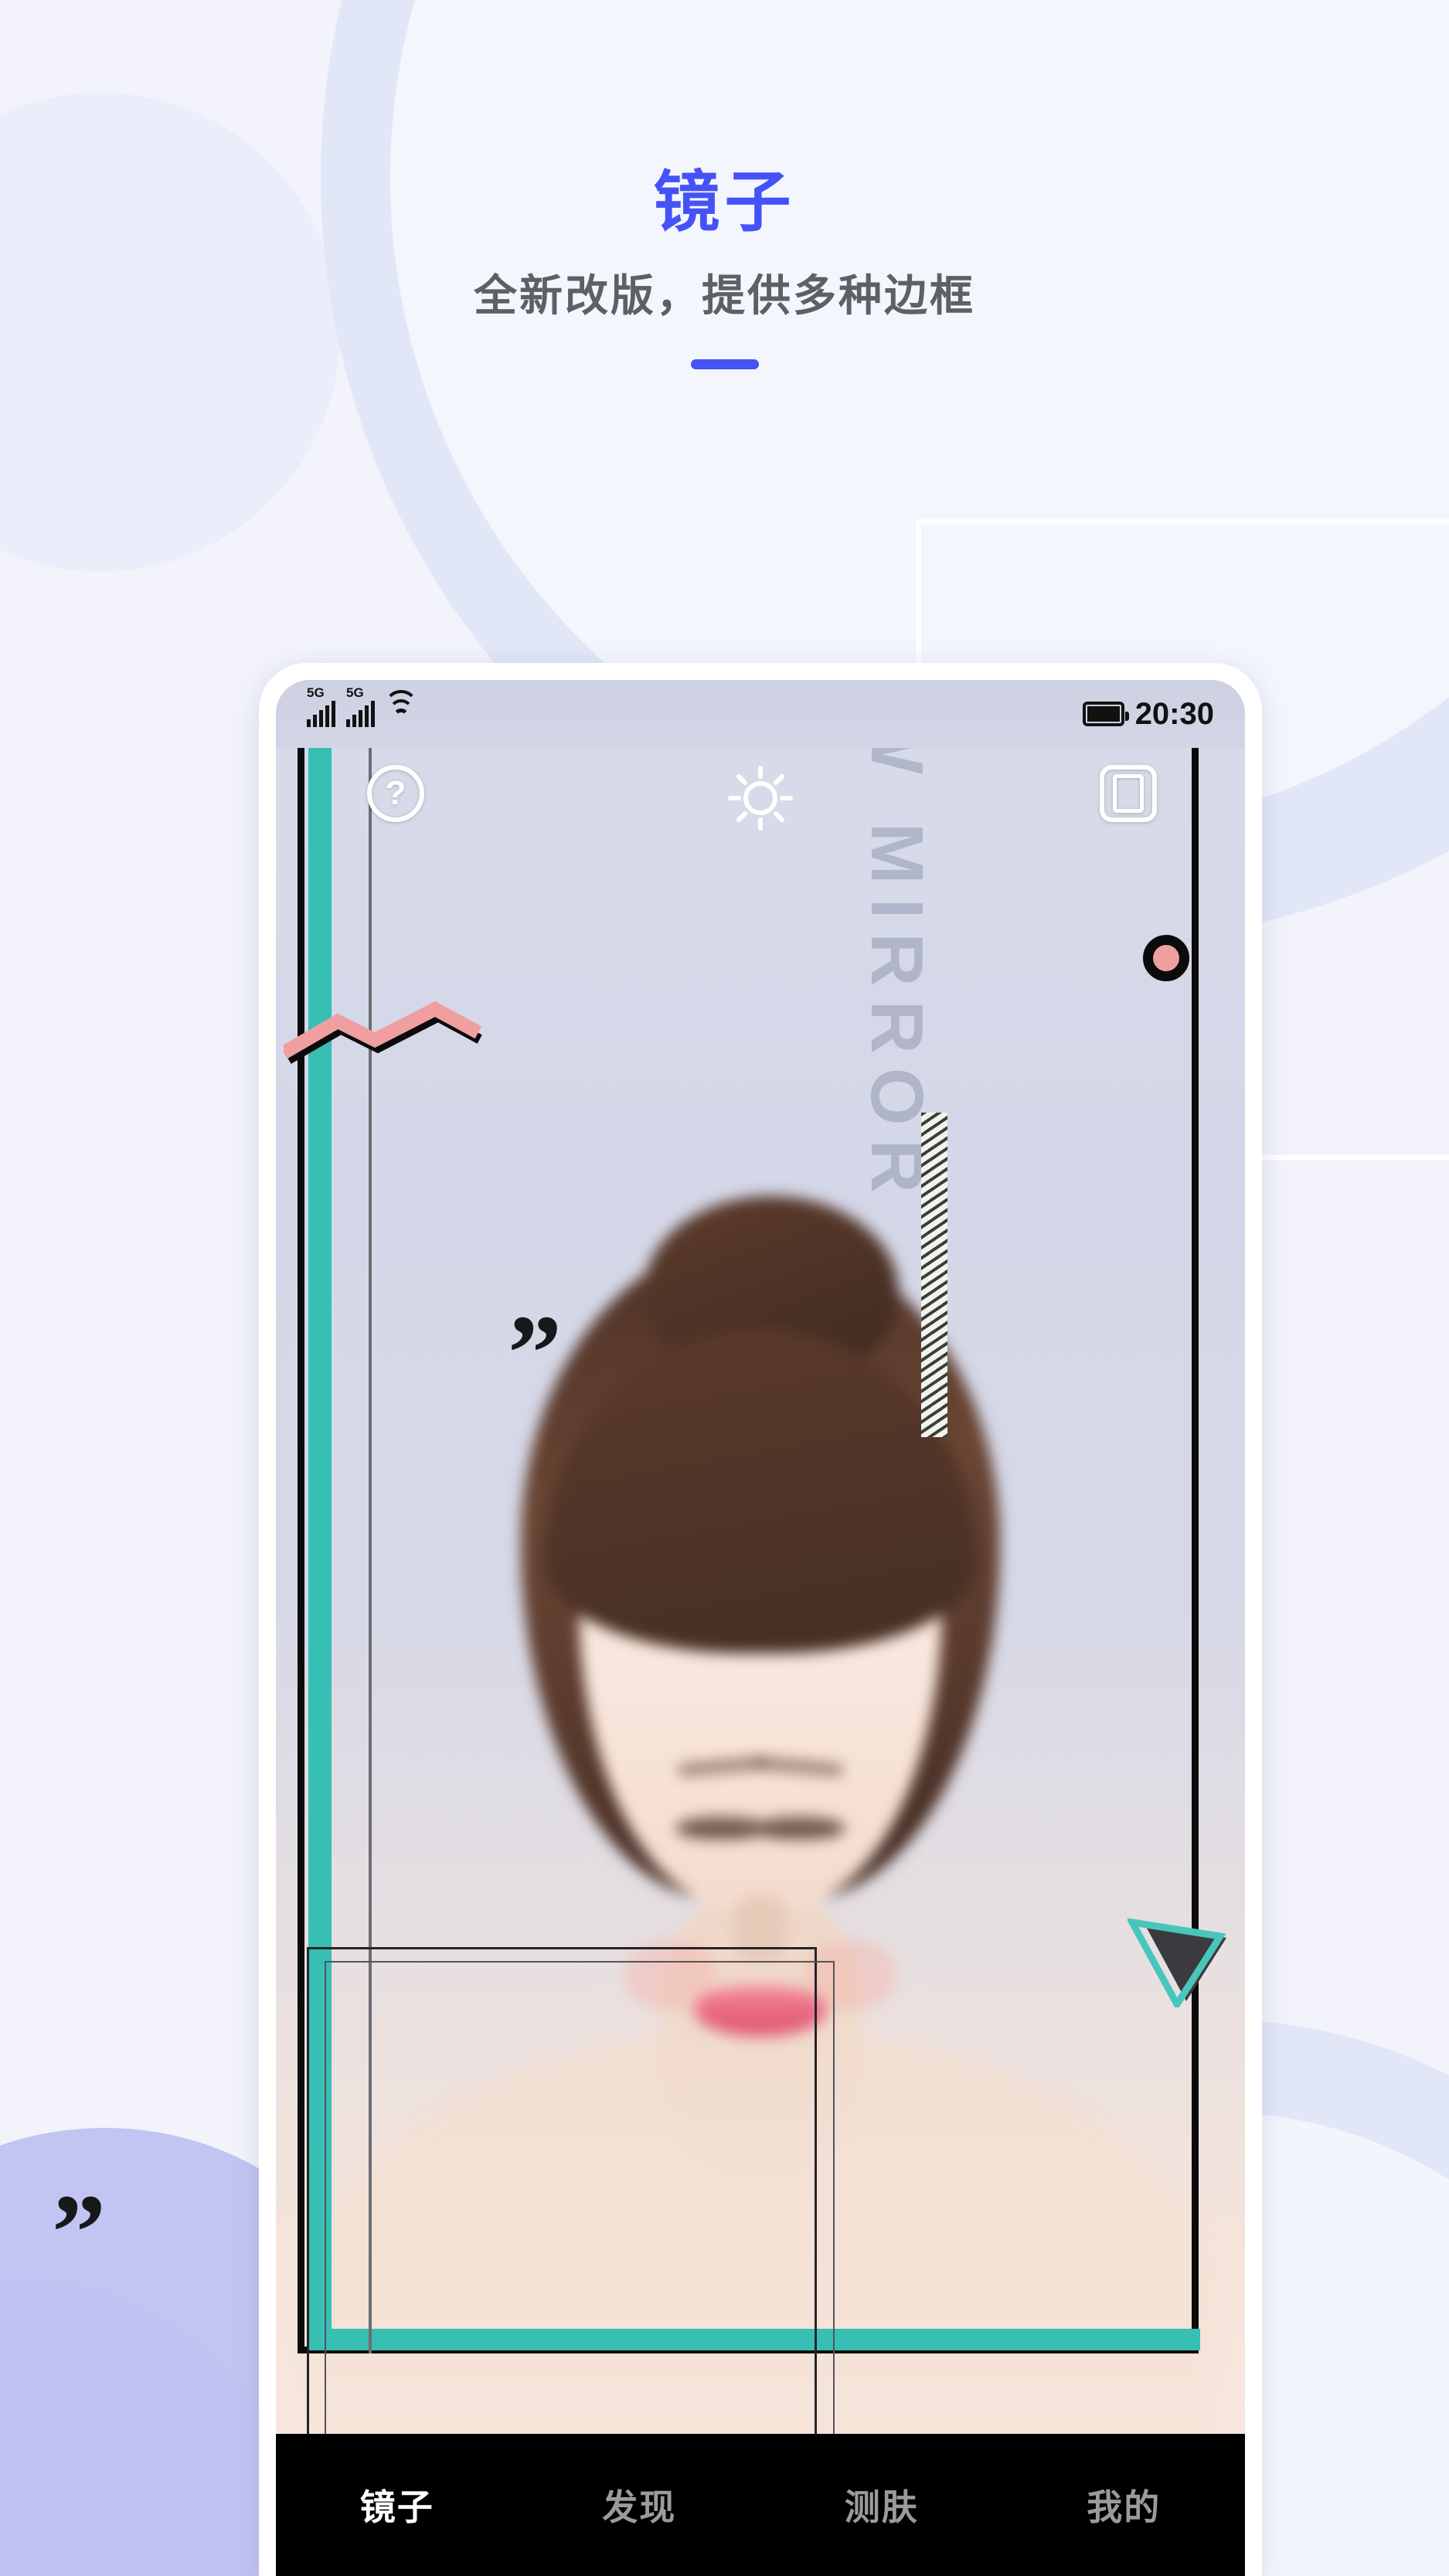  I want to click on page-subtitle: 全新改版，提供多种边框, so click(724, 295).